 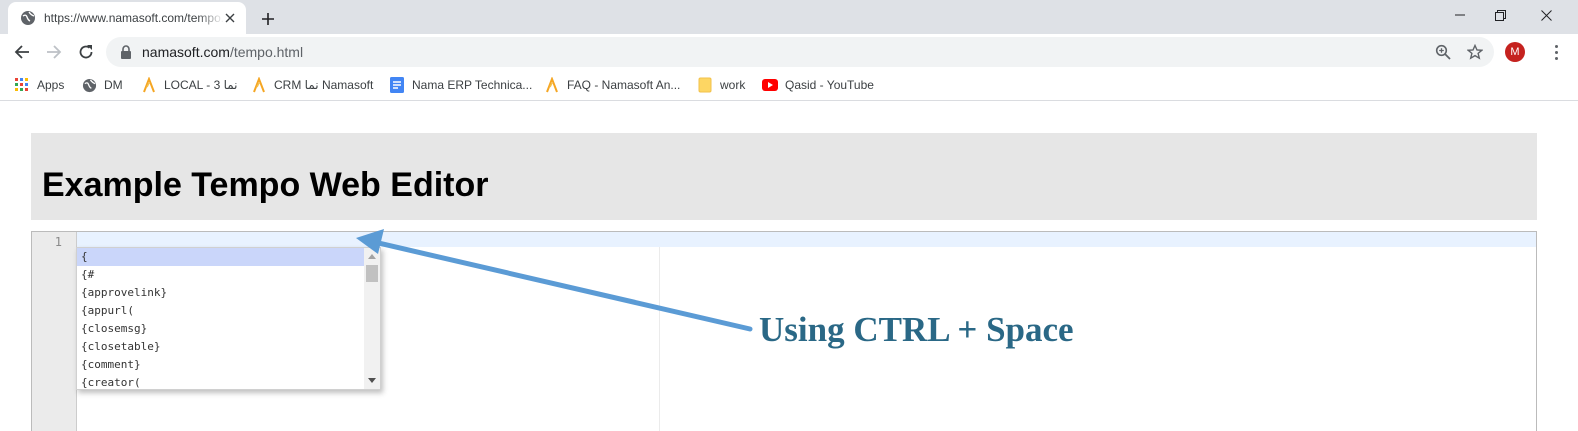 I want to click on browser-tab: https://www.namasoft.com/tempo.html, so click(x=127, y=18).